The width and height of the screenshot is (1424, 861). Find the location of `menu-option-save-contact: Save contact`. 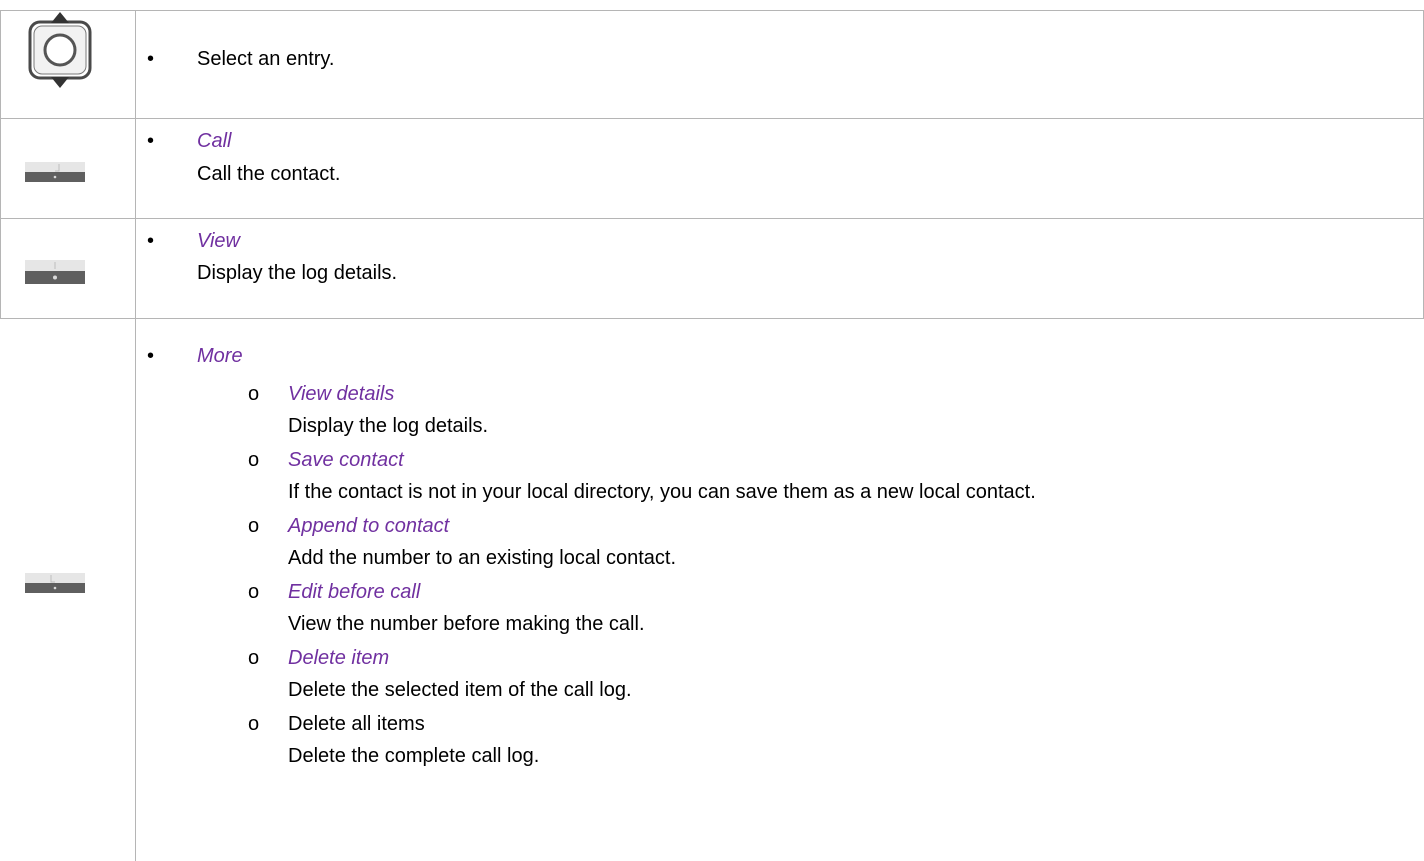

menu-option-save-contact: Save contact is located at coordinates (346, 460).